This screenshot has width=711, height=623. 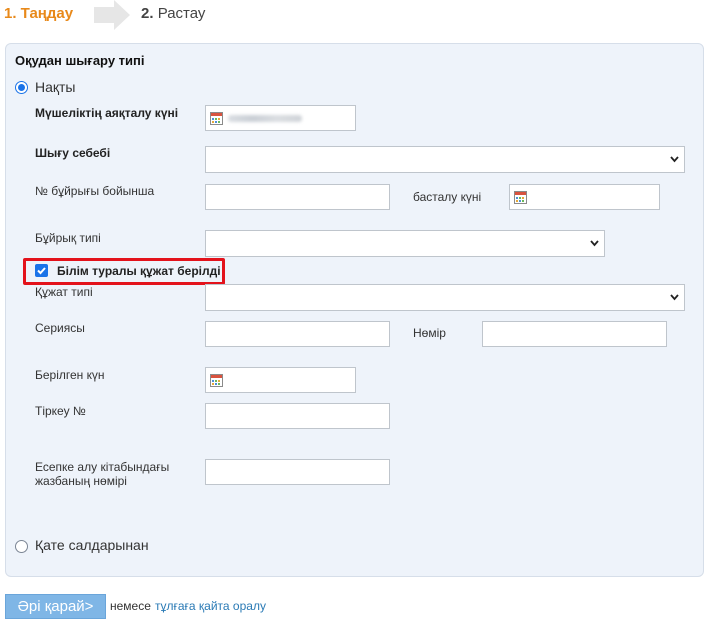 I want to click on checkmark-icon, so click(x=41, y=271).